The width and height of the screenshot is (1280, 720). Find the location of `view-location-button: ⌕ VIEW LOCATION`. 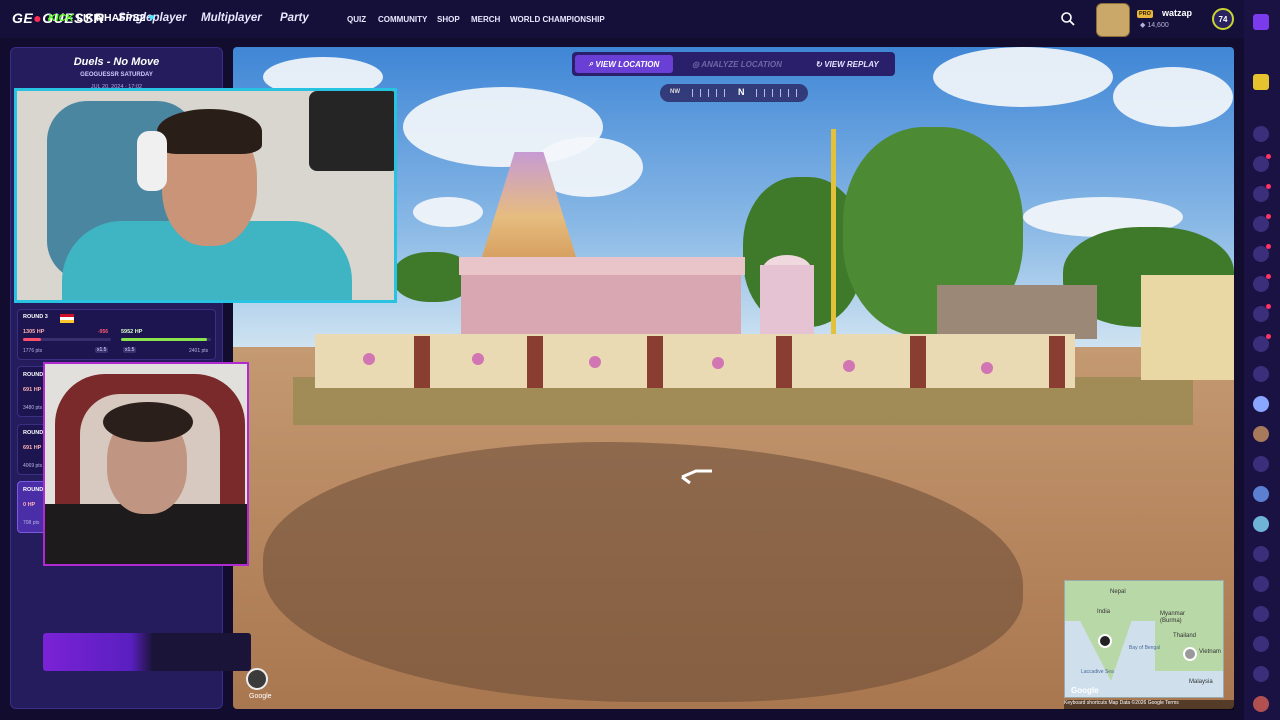

view-location-button: ⌕ VIEW LOCATION is located at coordinates (624, 64).